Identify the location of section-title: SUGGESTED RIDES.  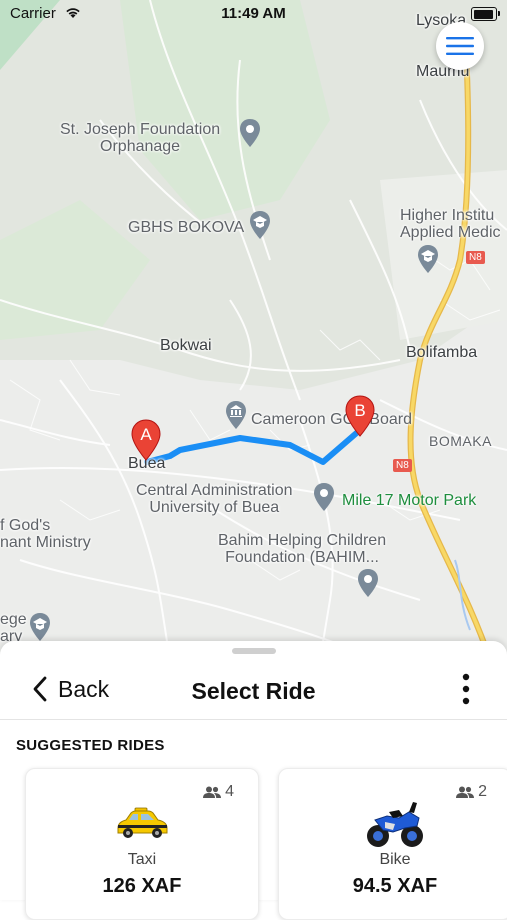
(90, 745).